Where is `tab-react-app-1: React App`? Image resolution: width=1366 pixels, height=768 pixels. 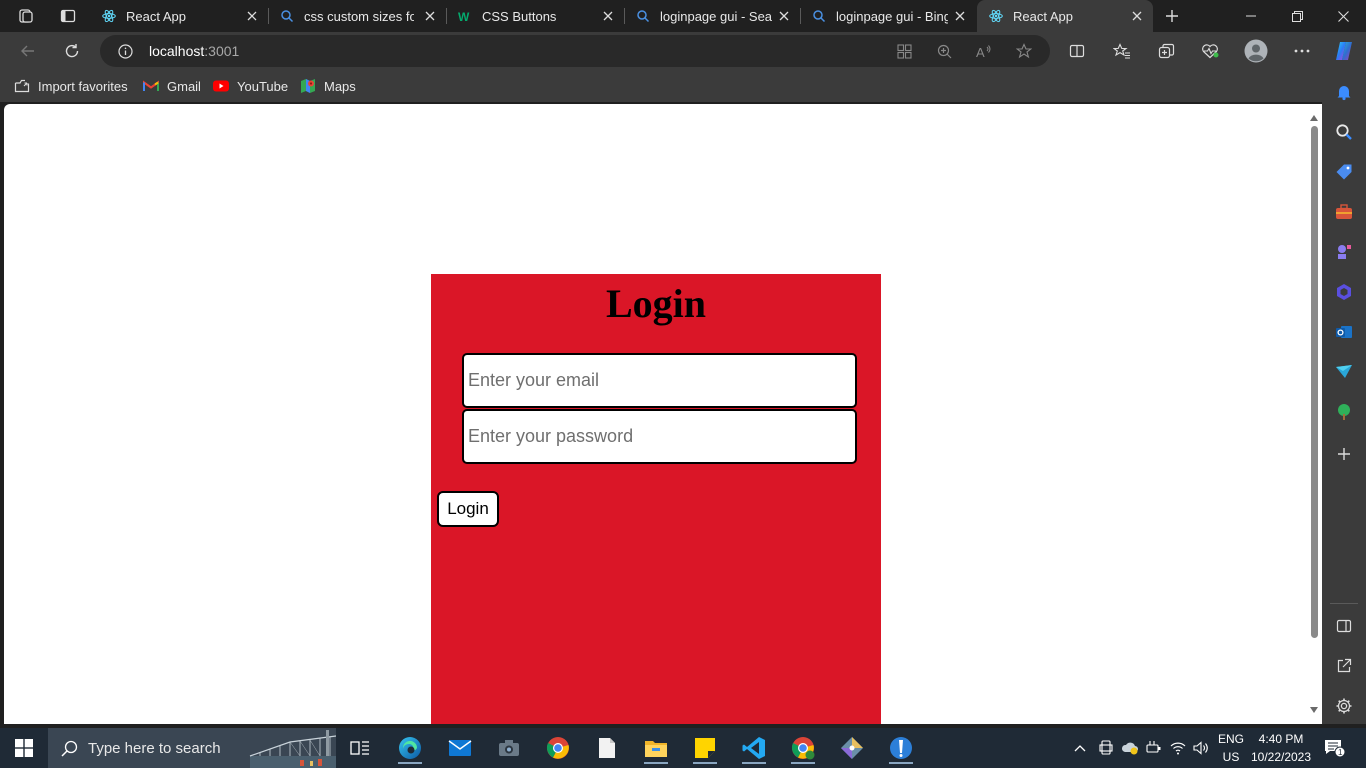 tab-react-app-1: React App is located at coordinates (179, 16).